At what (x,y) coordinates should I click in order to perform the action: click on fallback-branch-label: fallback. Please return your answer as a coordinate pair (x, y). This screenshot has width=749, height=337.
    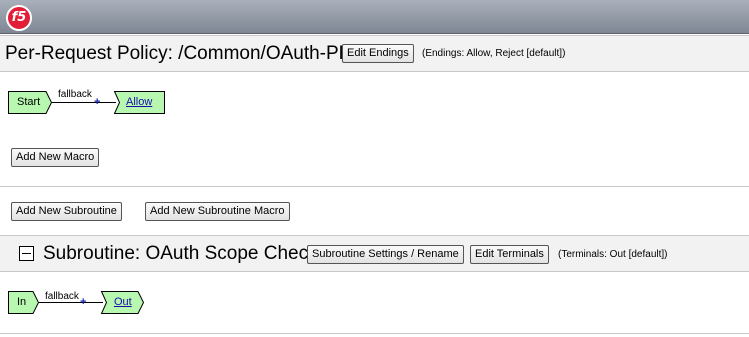
    Looking at the image, I should click on (75, 94).